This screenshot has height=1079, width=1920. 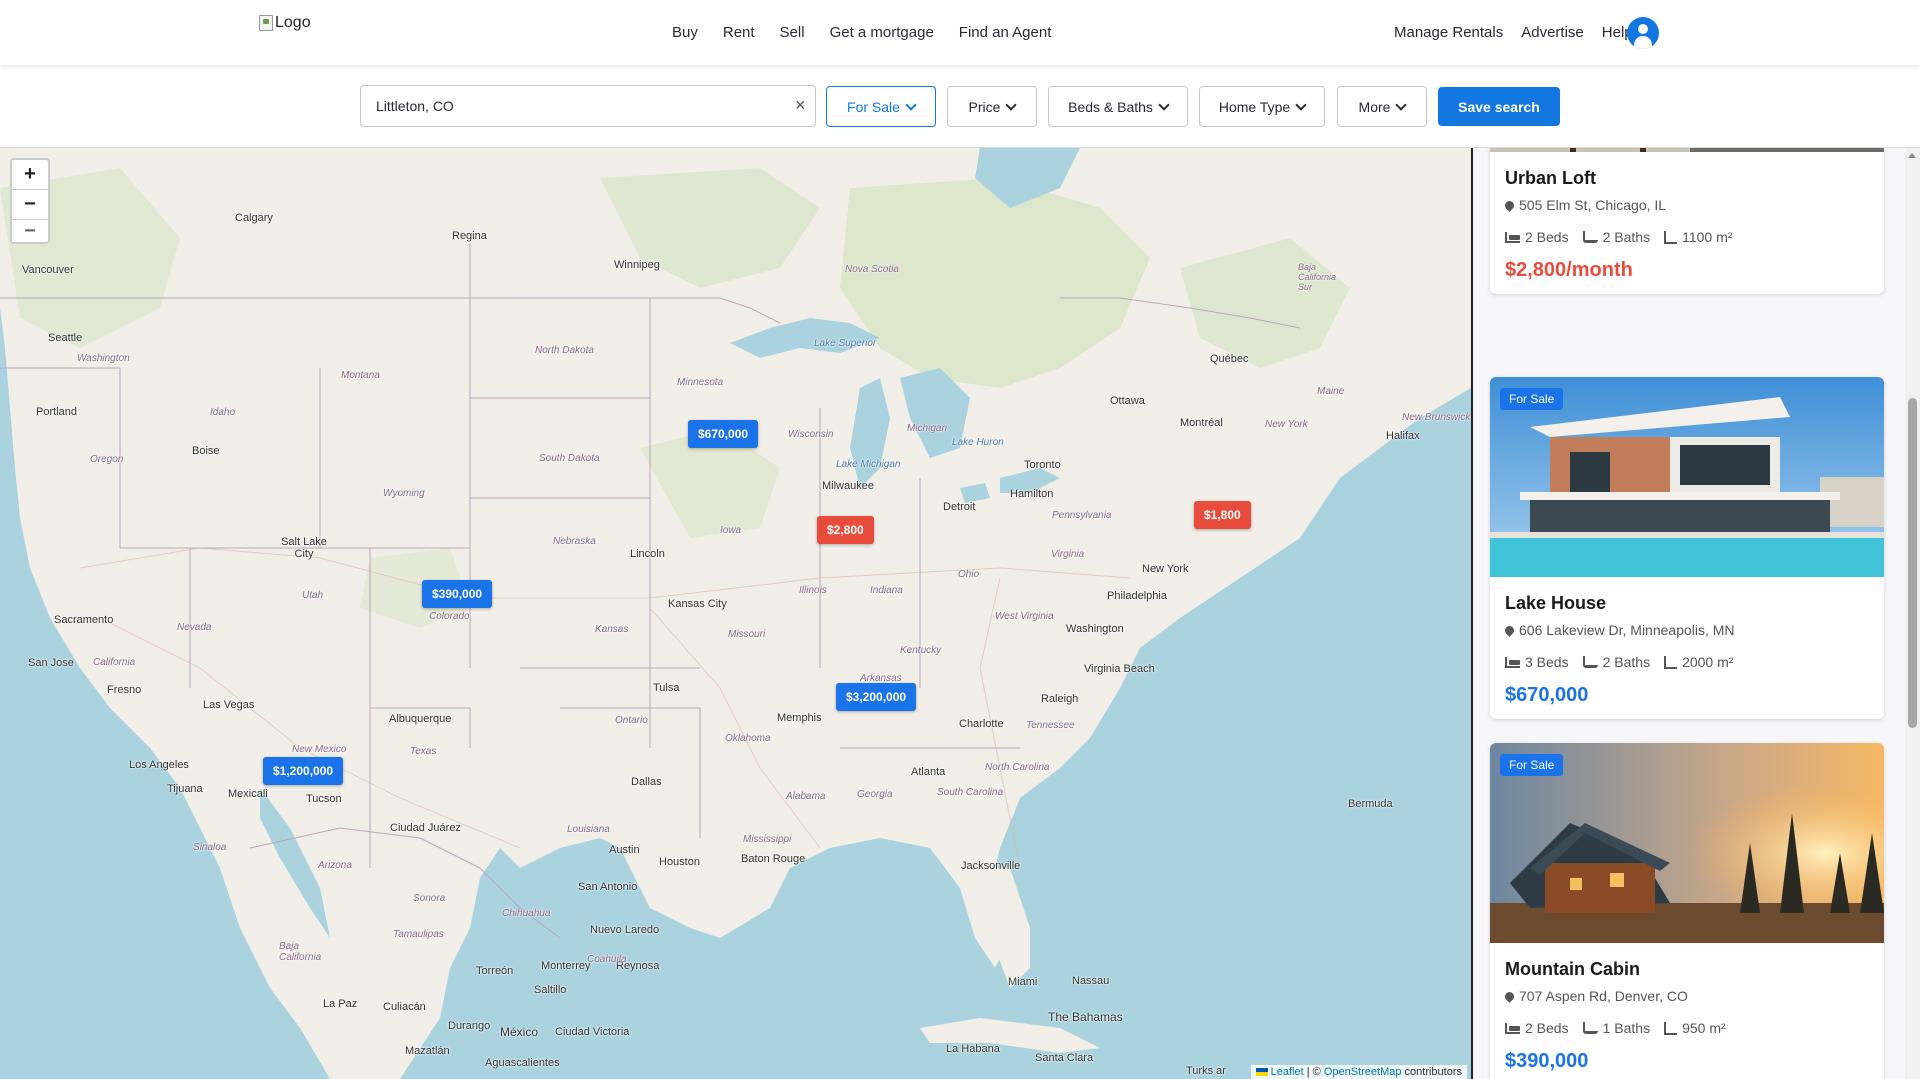 What do you see at coordinates (319, 749) in the screenshot?
I see `region-label: New Mexico` at bounding box center [319, 749].